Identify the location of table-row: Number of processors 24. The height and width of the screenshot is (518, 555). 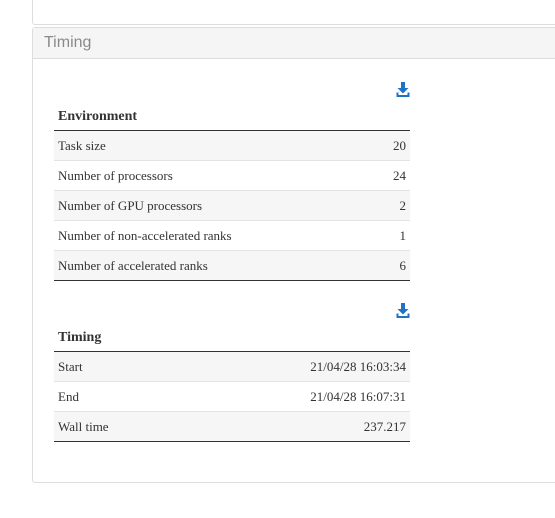
(232, 175).